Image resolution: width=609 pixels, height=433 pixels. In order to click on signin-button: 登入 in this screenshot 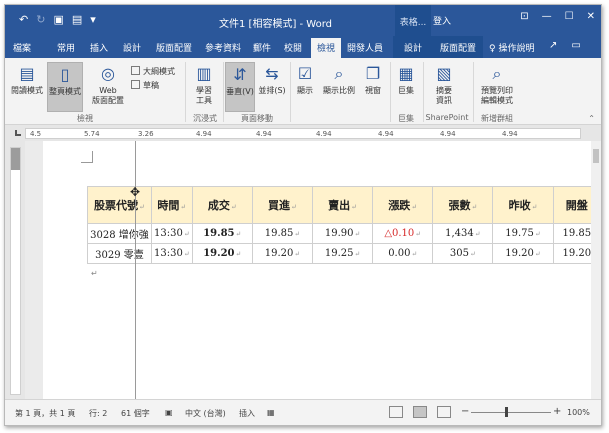, I will do `click(442, 20)`.